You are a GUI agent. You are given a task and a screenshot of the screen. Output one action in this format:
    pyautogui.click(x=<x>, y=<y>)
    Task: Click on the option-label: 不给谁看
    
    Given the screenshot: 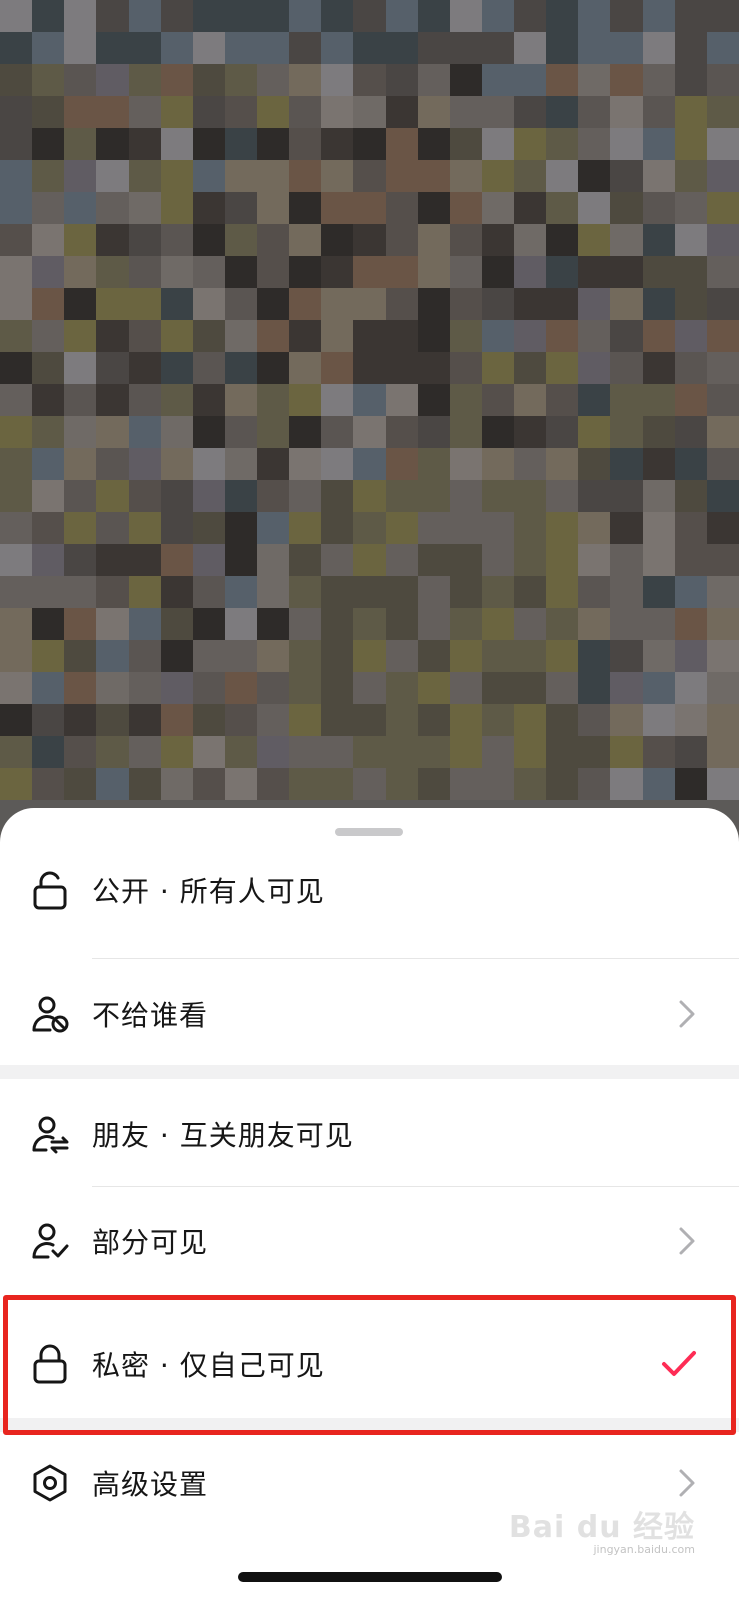 What is the action you would take?
    pyautogui.click(x=150, y=1015)
    